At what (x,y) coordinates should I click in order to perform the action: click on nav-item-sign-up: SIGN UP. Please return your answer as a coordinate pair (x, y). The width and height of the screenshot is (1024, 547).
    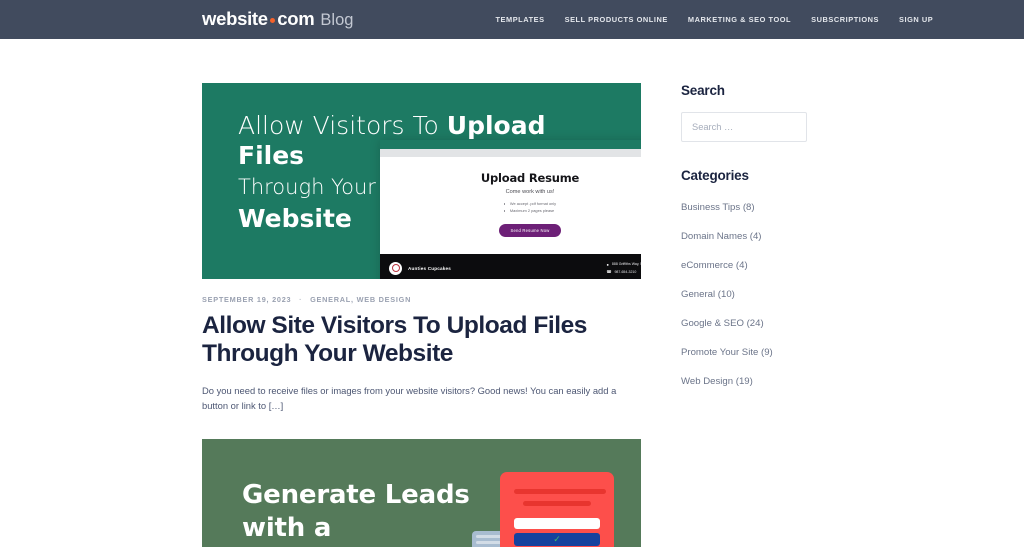
    Looking at the image, I should click on (916, 19).